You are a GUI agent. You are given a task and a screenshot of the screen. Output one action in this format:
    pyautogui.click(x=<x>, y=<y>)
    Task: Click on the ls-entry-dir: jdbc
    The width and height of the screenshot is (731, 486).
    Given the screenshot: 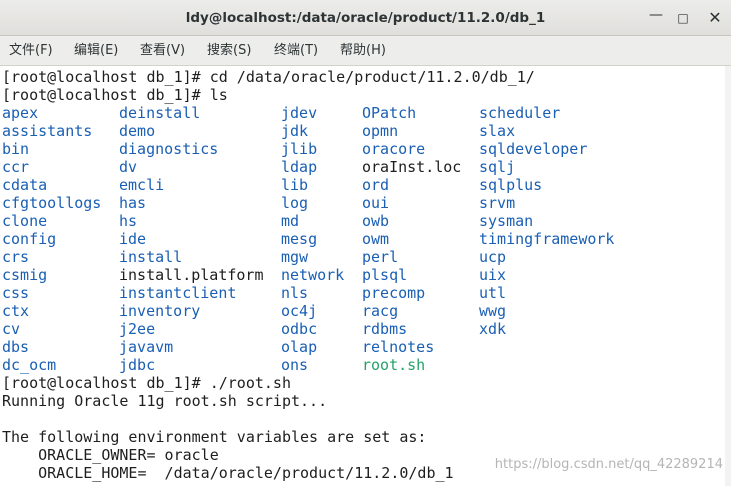 What is the action you would take?
    pyautogui.click(x=137, y=365)
    